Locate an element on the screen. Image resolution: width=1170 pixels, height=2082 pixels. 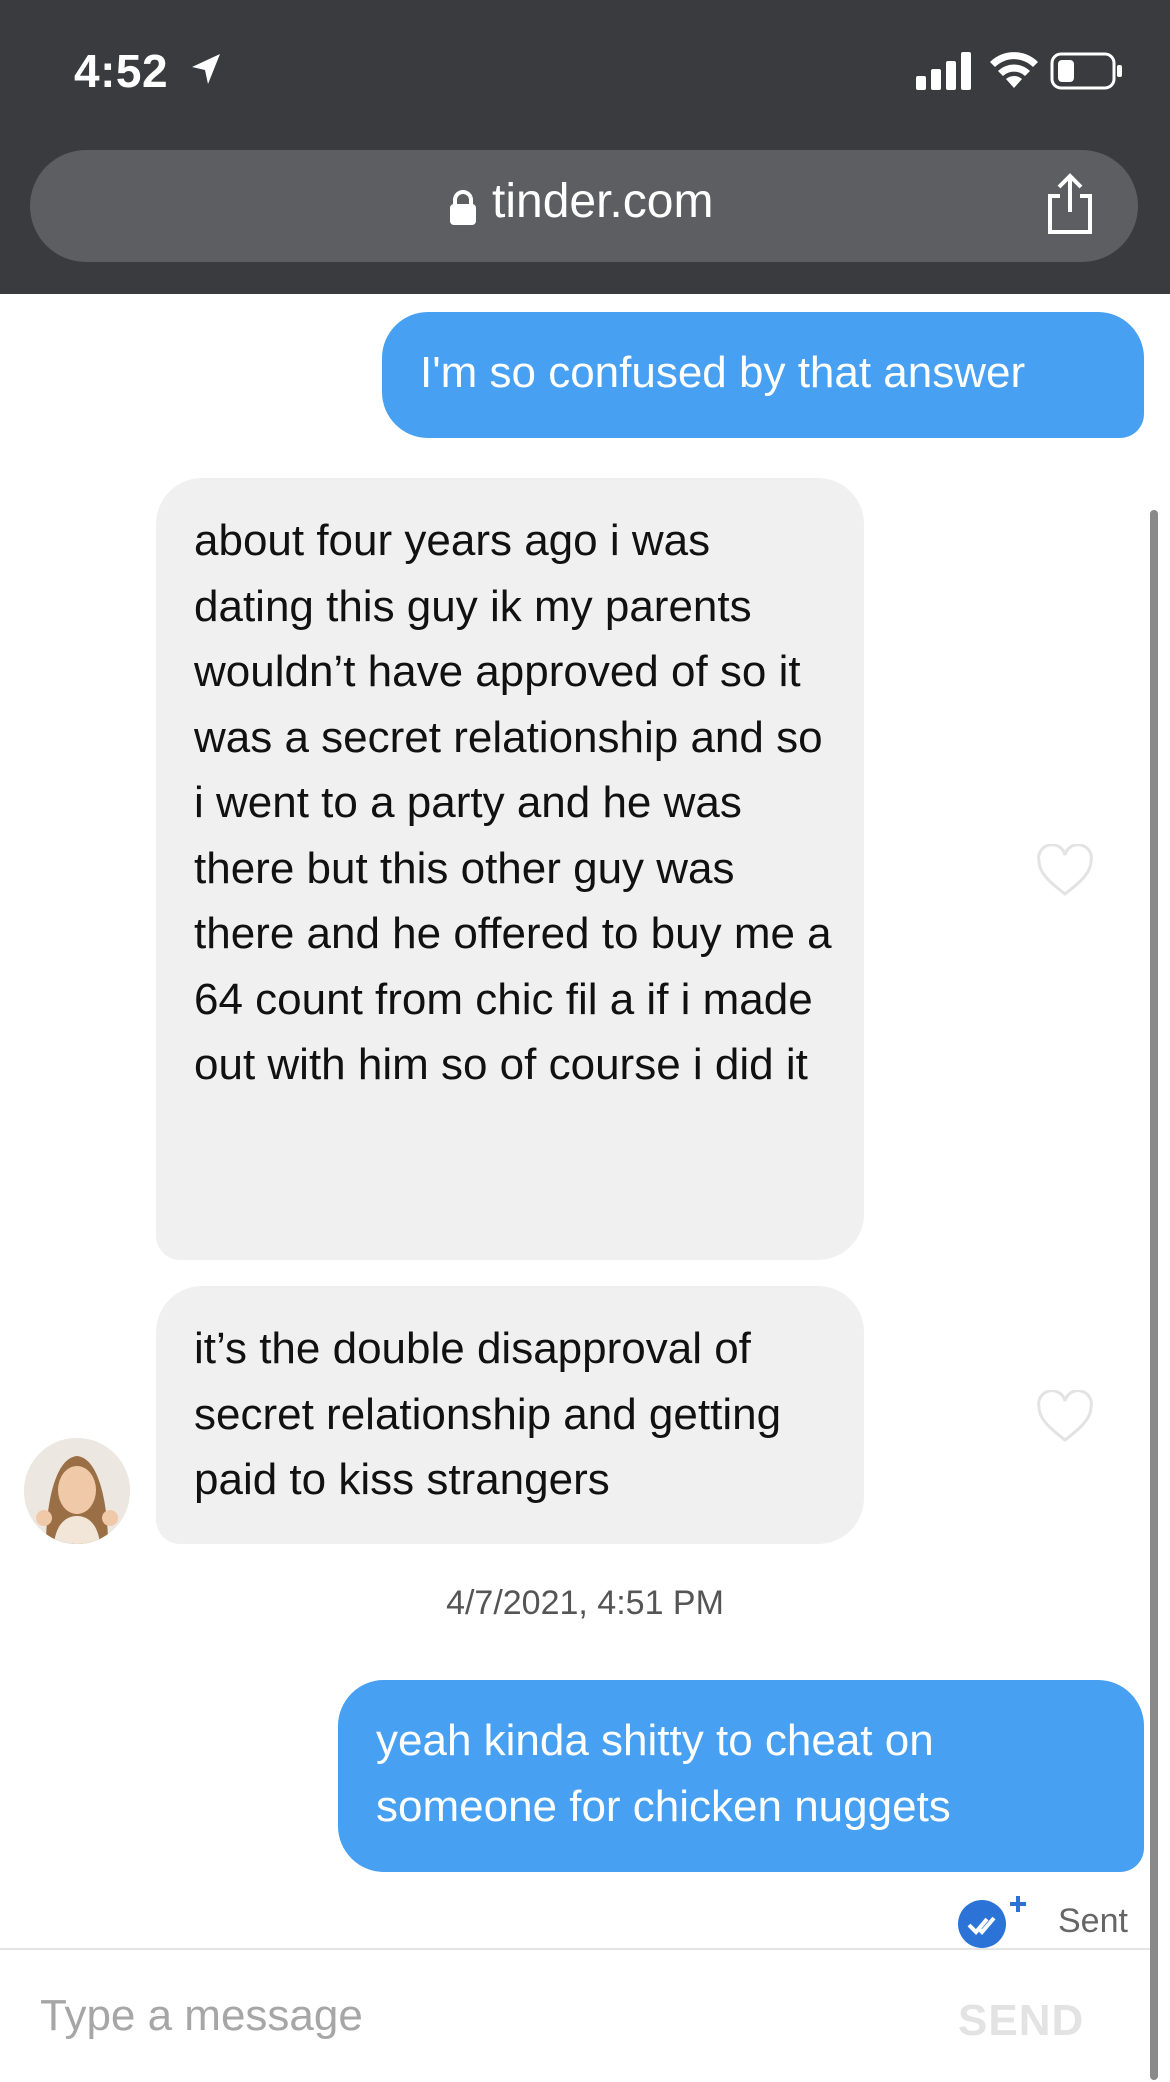
lock-icon is located at coordinates (463, 207).